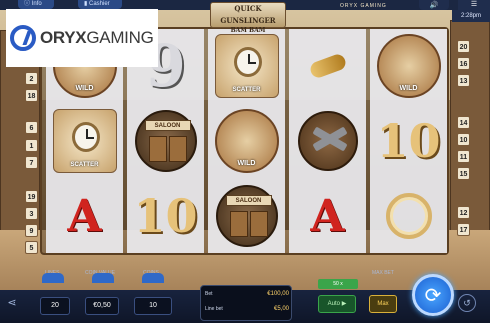 Image resolution: width=490 pixels, height=323 pixels. What do you see at coordinates (31, 95) in the screenshot?
I see `payline-badge-left: 18` at bounding box center [31, 95].